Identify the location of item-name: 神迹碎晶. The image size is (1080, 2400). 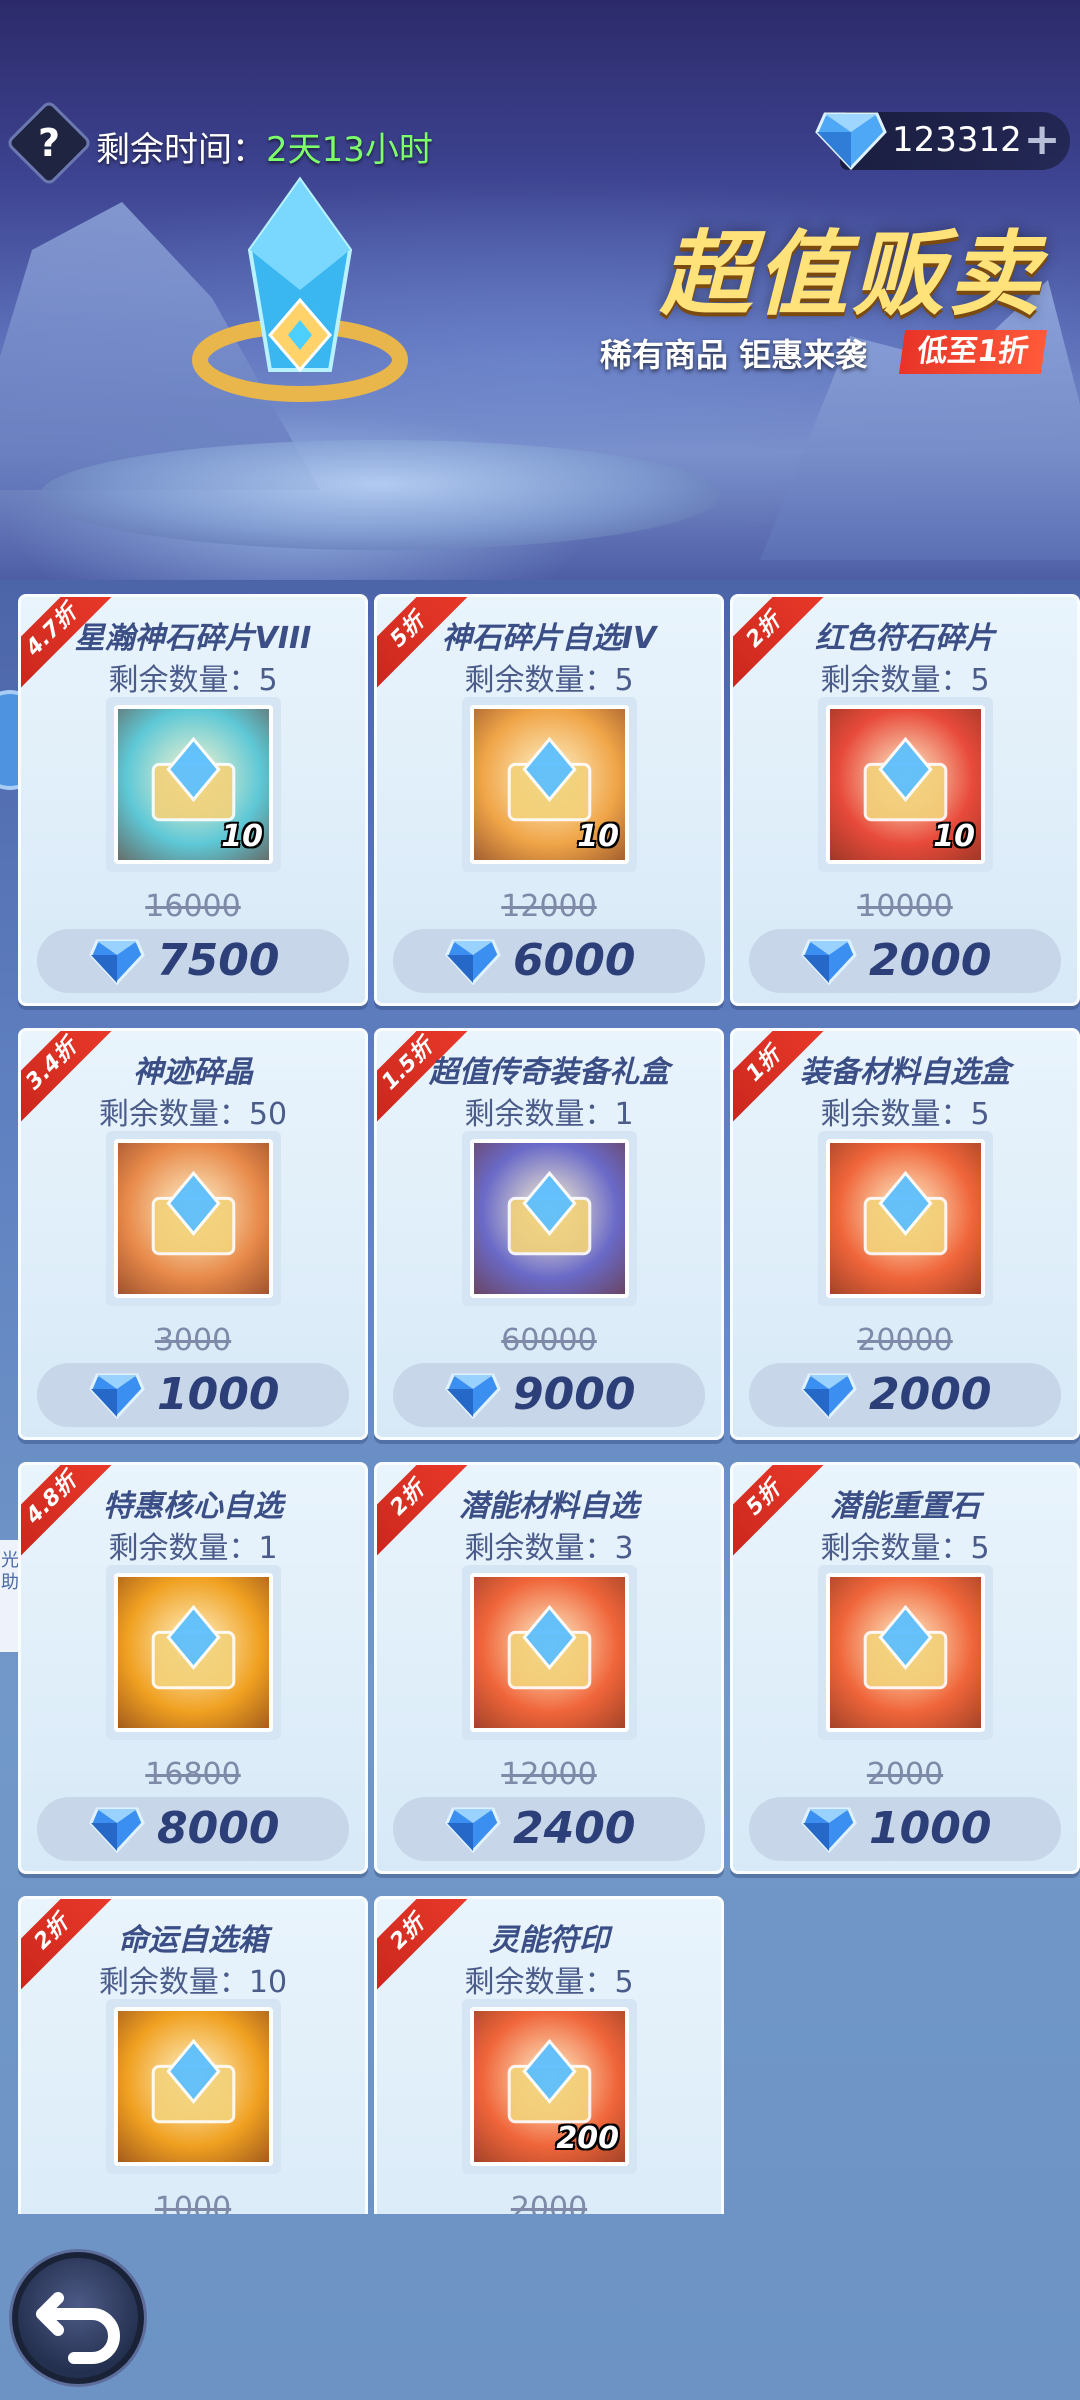
(193, 1072).